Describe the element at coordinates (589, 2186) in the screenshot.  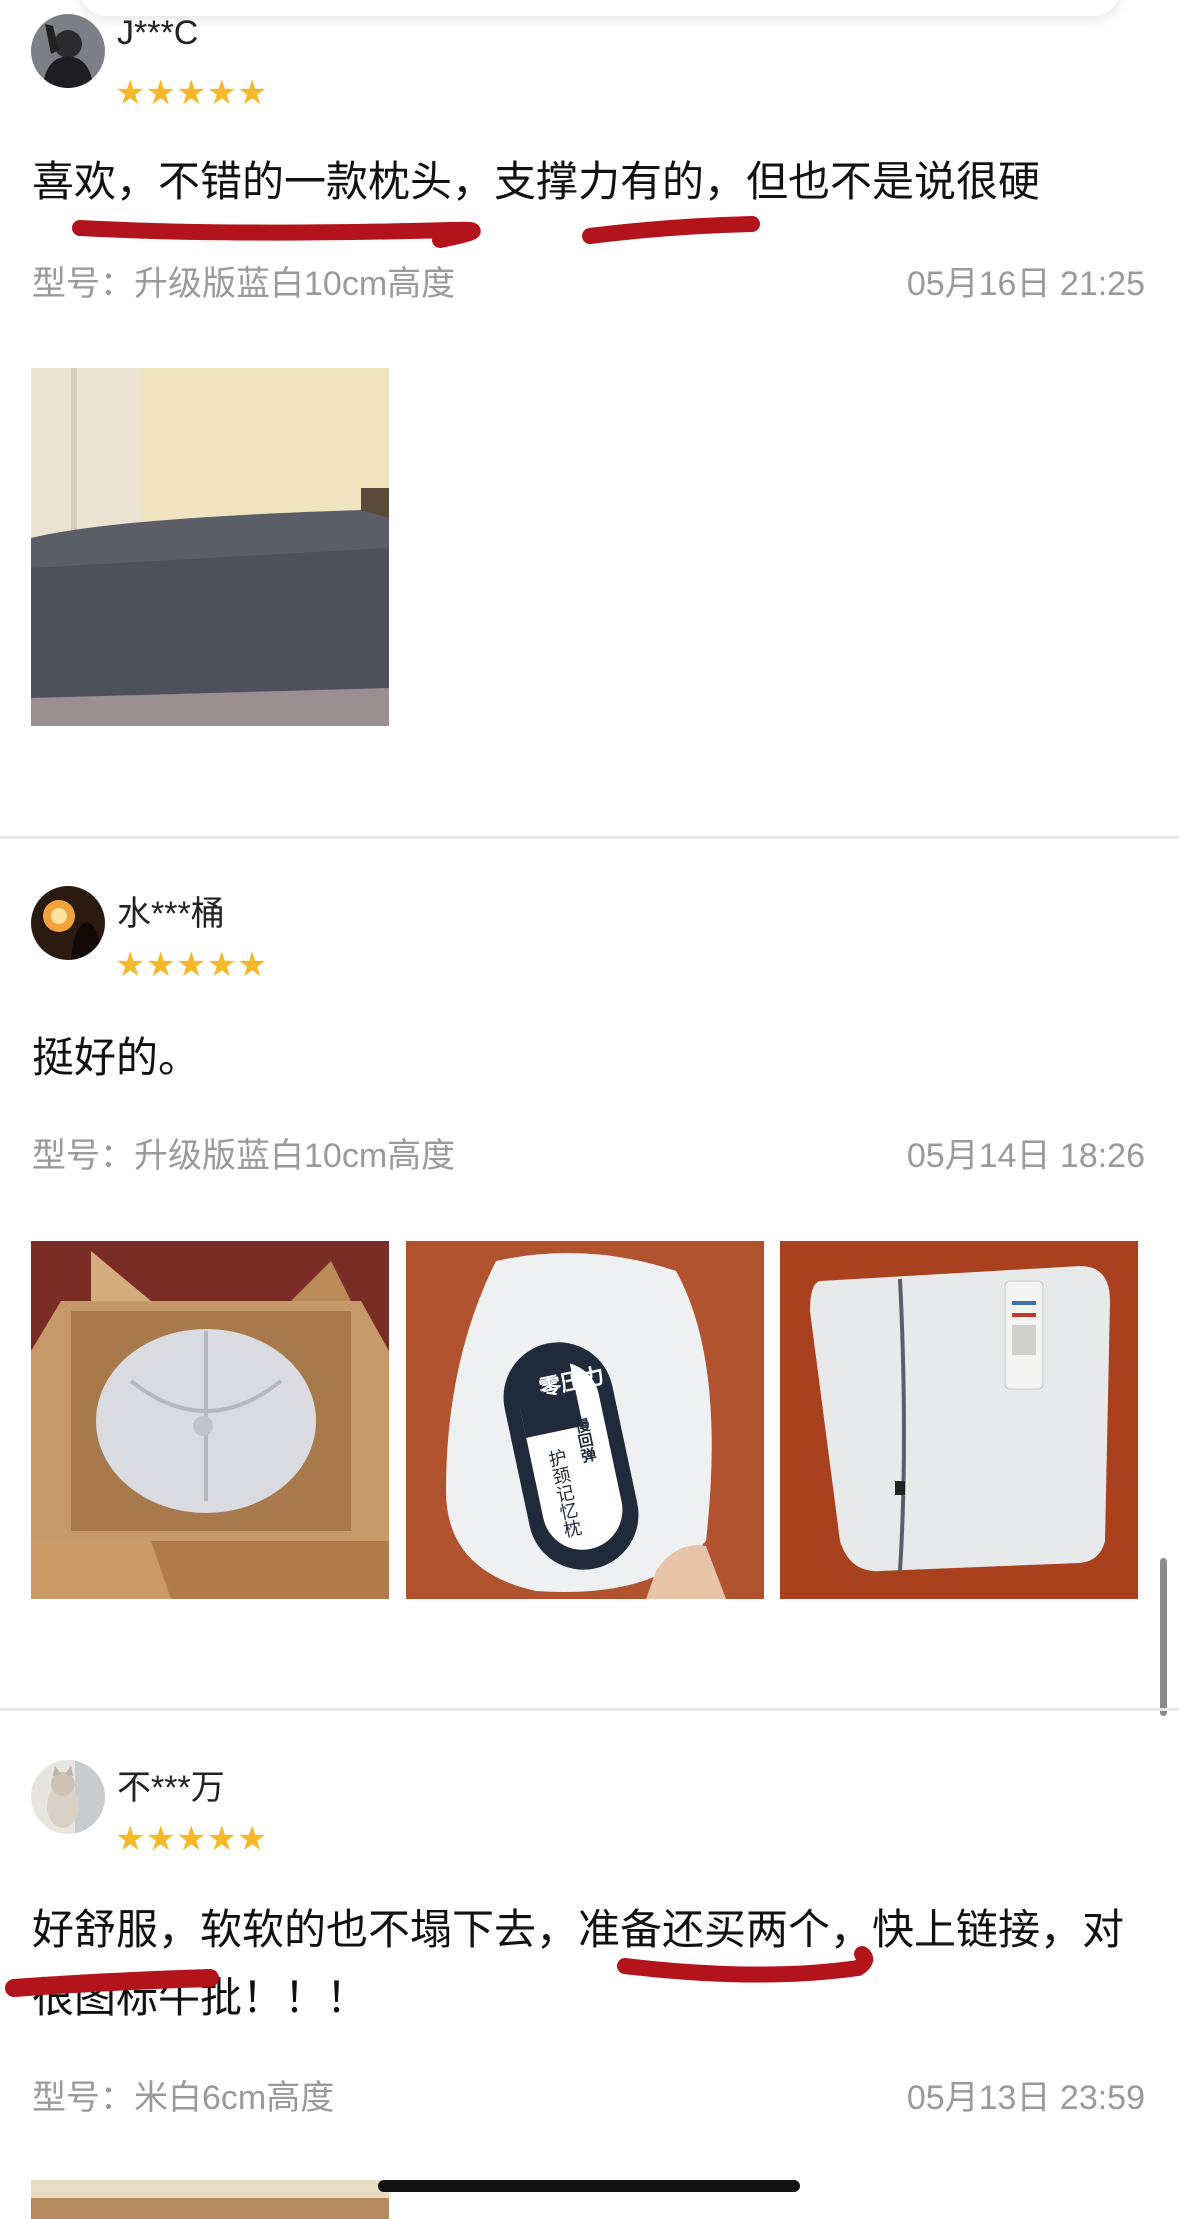
I see `home-indicator` at that location.